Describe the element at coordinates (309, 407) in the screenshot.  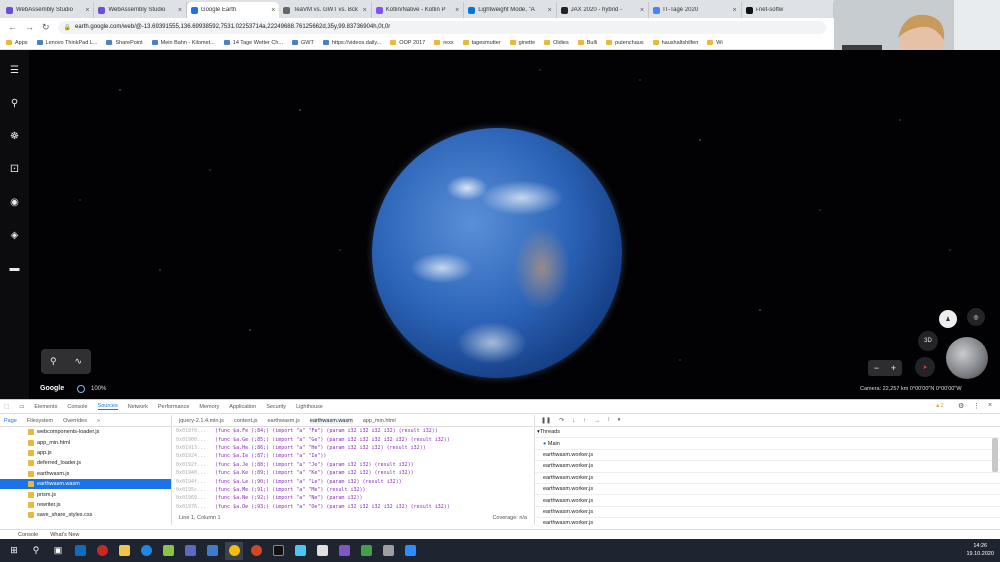
I see `devtools-tab: Lighthouse` at that location.